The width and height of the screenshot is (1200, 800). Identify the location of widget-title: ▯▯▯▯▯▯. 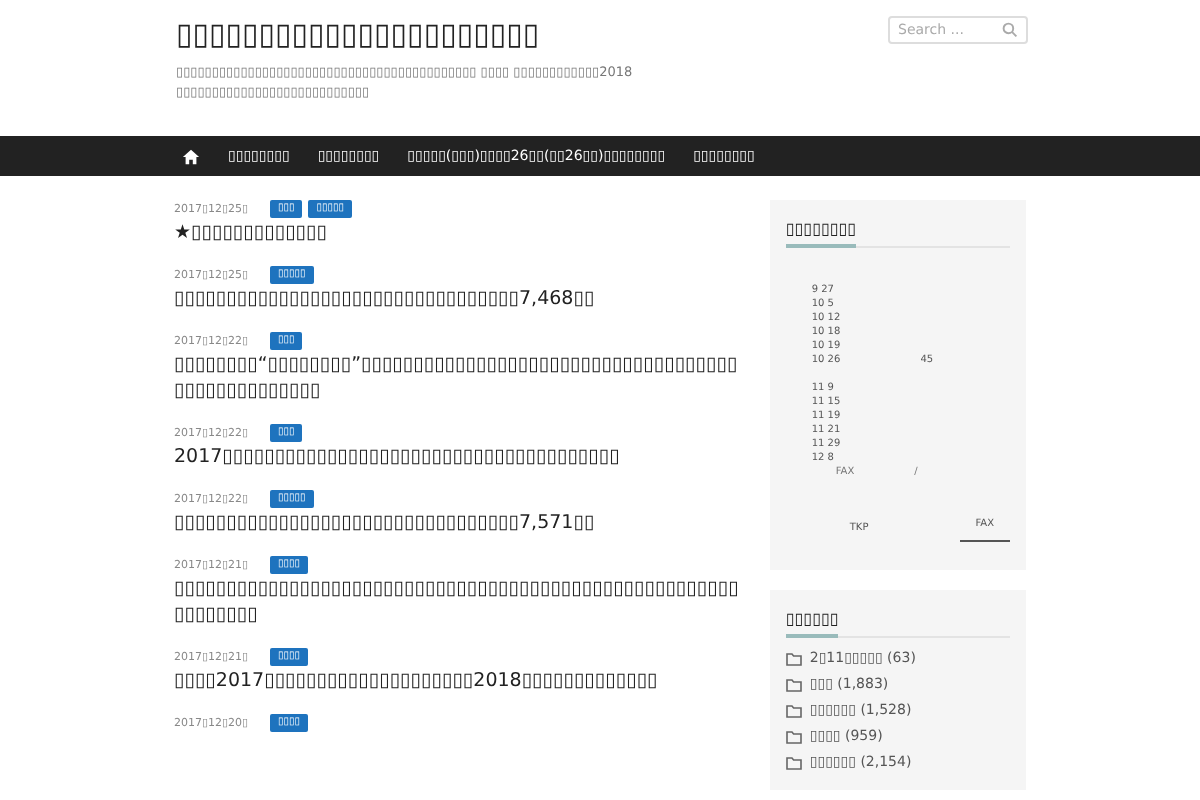
(812, 624).